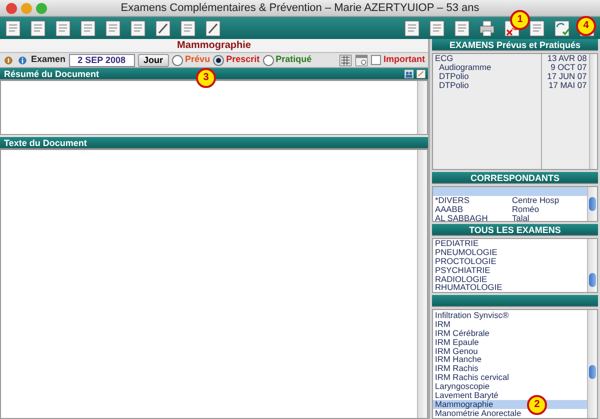 This screenshot has width=600, height=419. I want to click on exam-label: Examen, so click(48, 59).